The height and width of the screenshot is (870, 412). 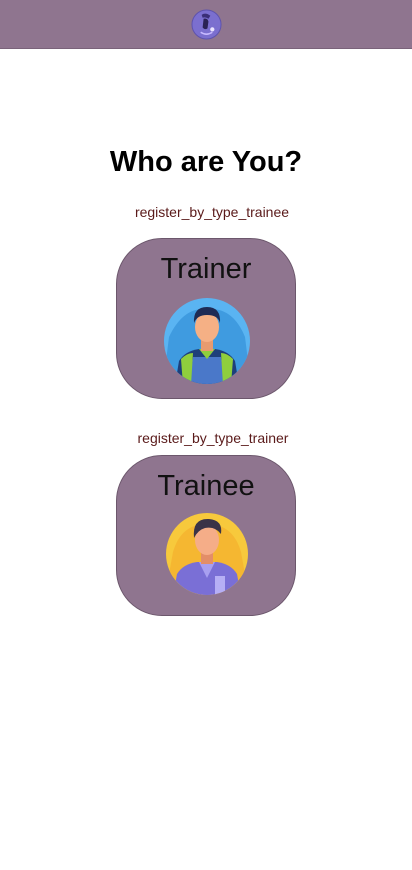 I want to click on trainee-option-label: Trainee, so click(x=206, y=486).